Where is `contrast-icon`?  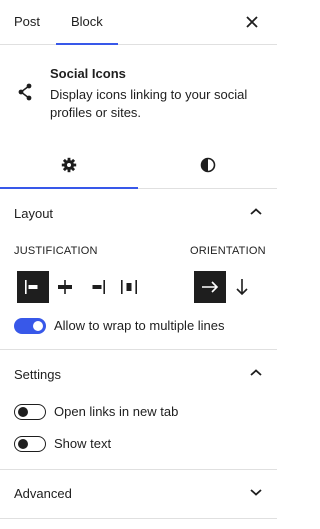 contrast-icon is located at coordinates (208, 164).